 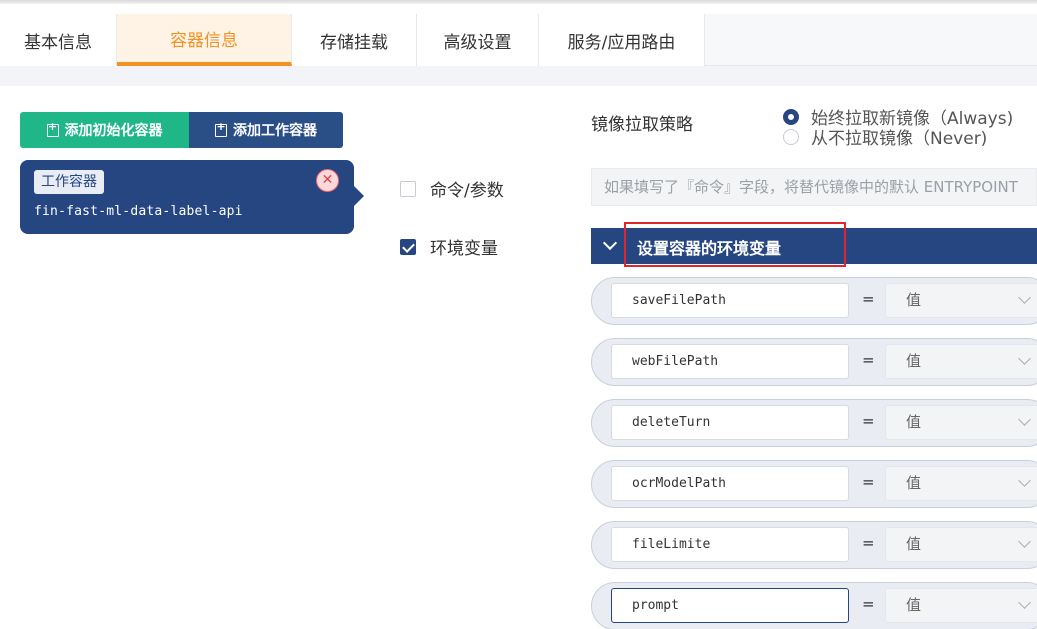 What do you see at coordinates (730, 422) in the screenshot?
I see `env-key-input: deleteTurn` at bounding box center [730, 422].